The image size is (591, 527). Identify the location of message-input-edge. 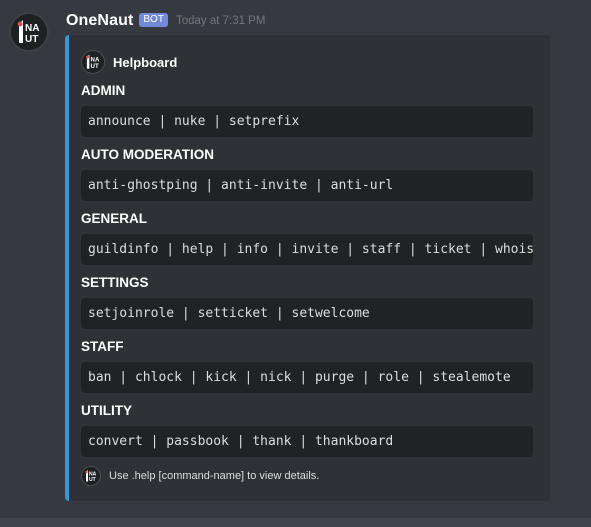
(295, 522).